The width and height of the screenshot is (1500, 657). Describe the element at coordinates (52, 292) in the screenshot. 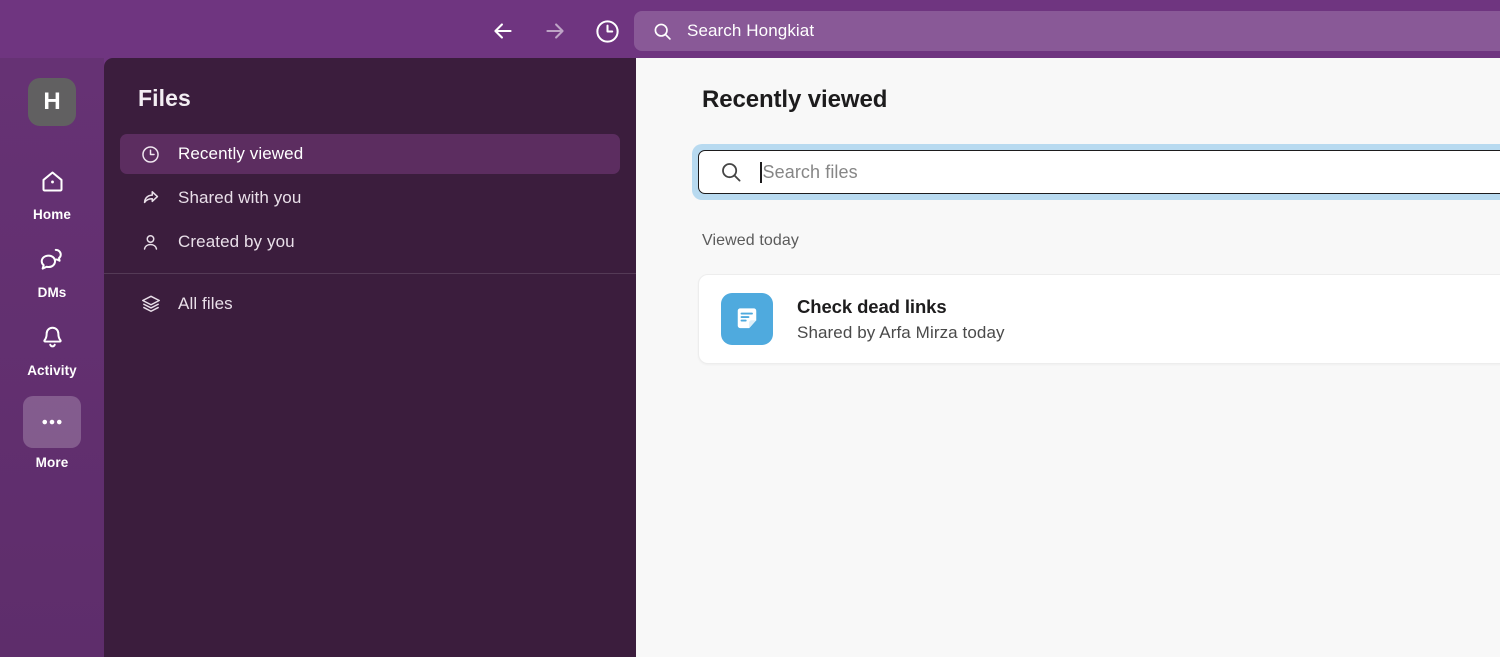

I see `rail-label-dms: DMs` at that location.